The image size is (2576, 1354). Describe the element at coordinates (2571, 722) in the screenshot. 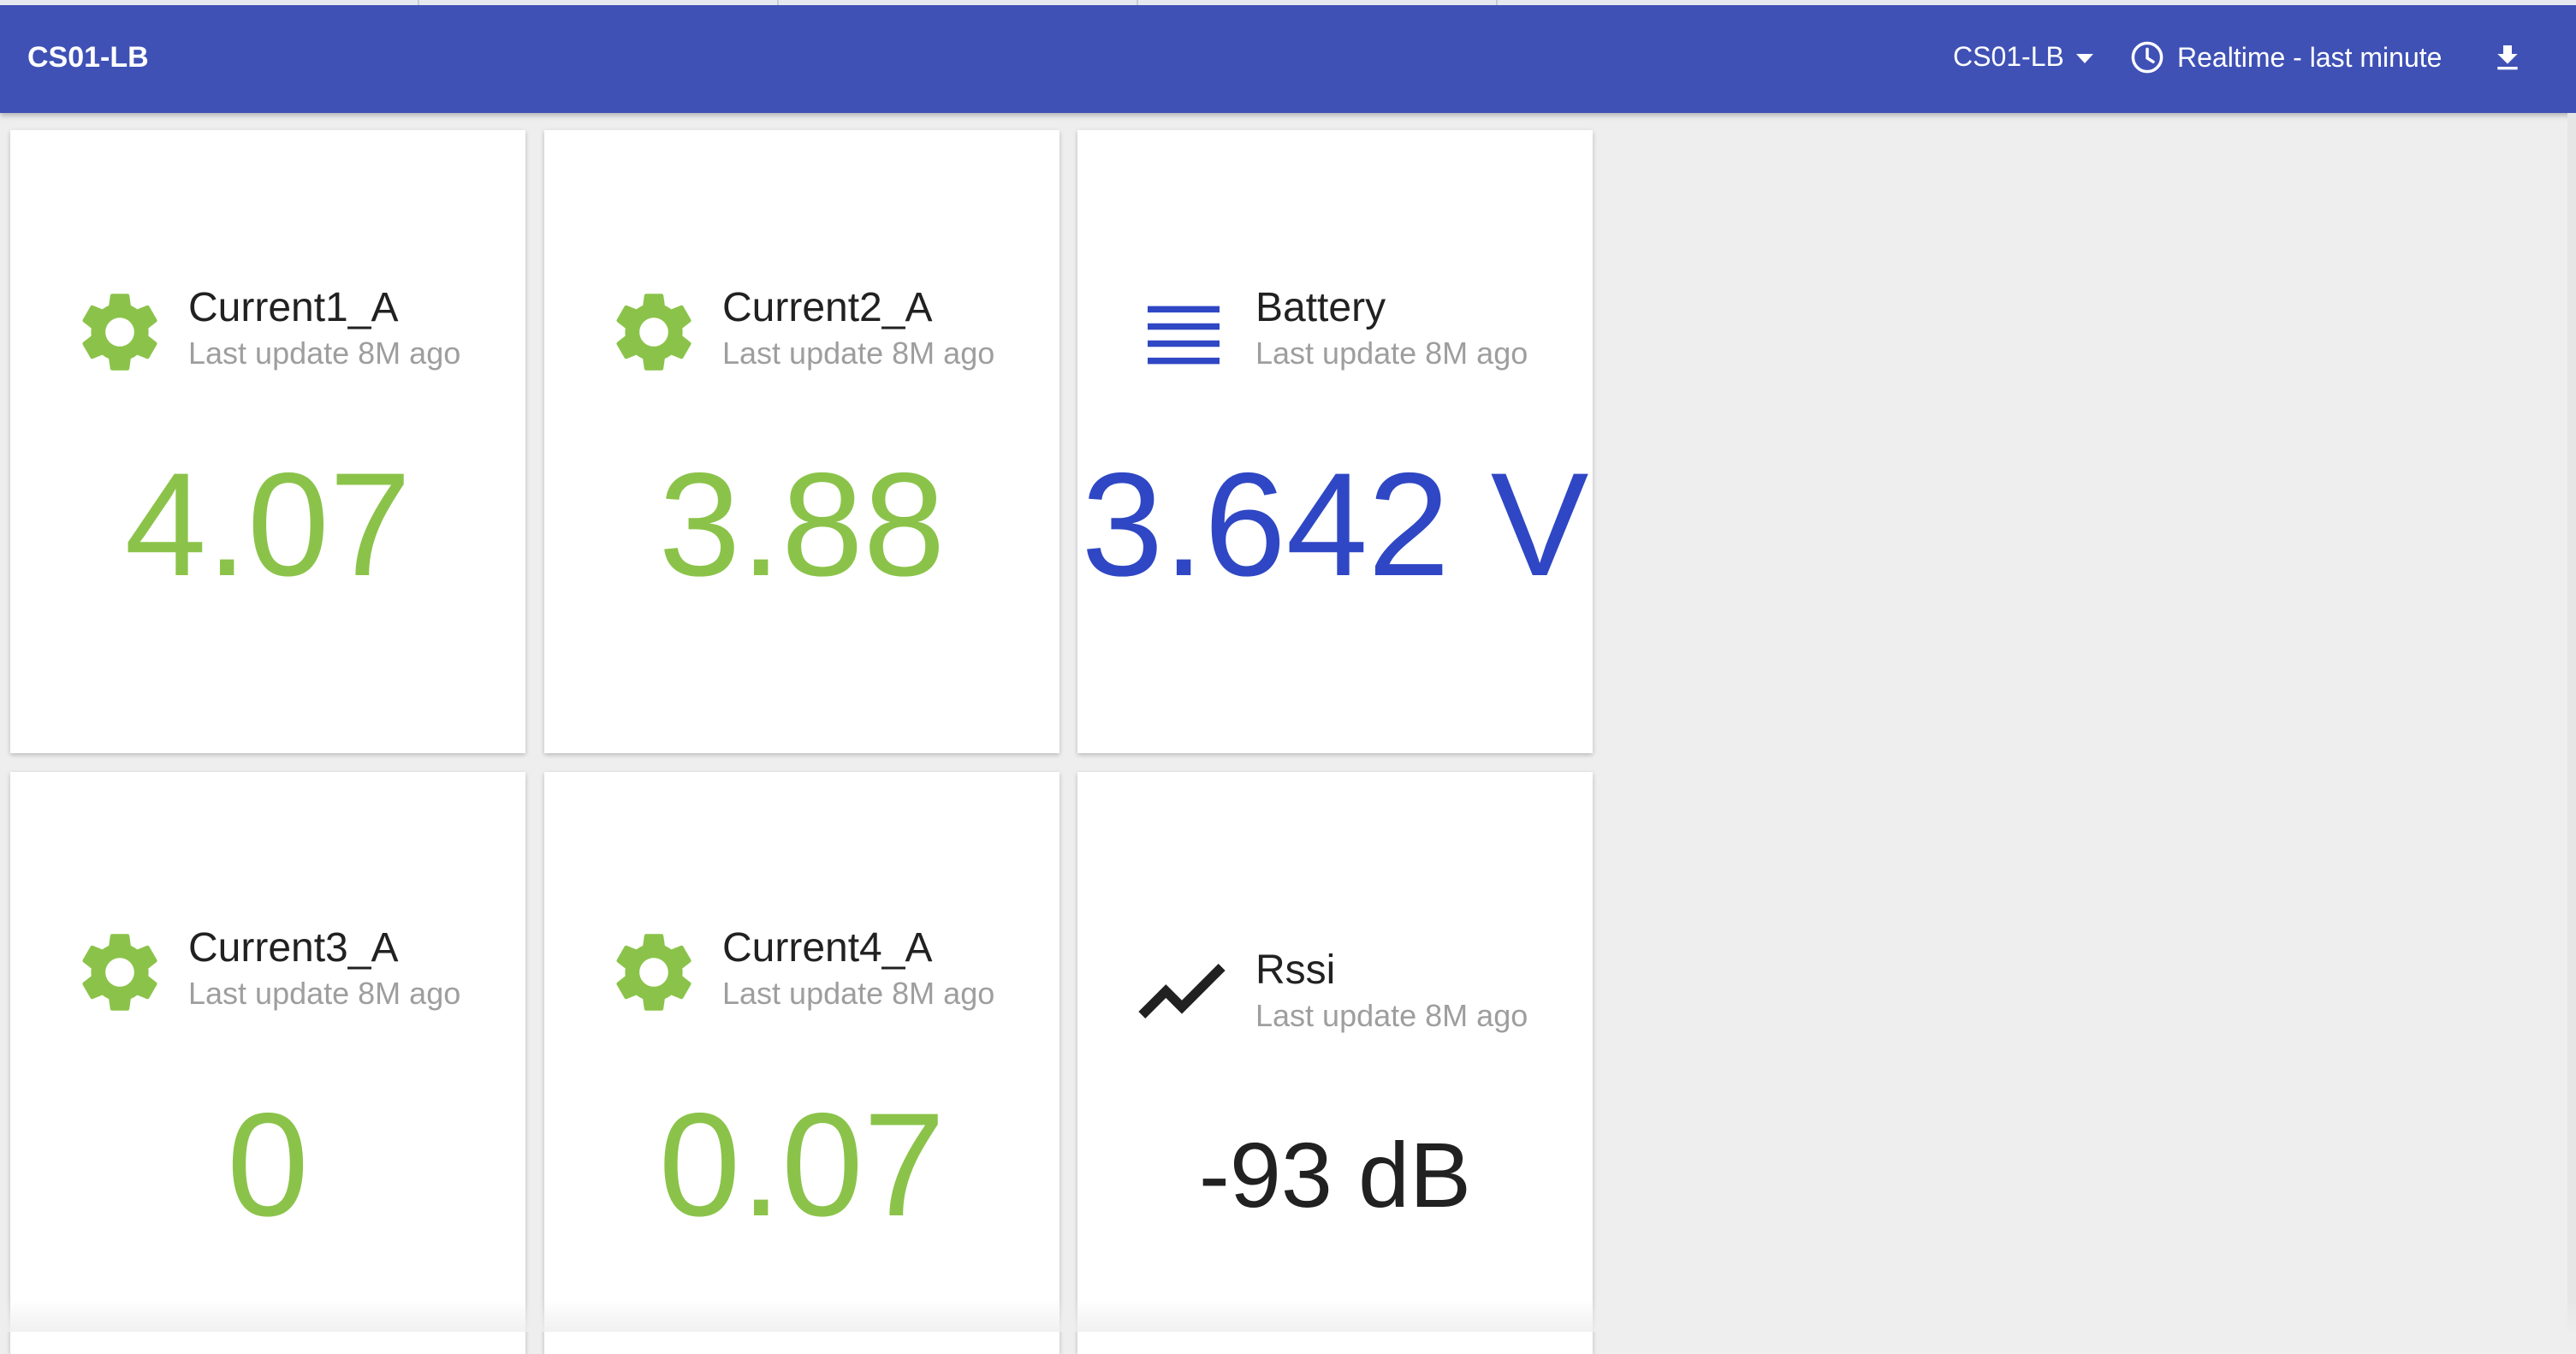

I see `vertical-scrollbar` at that location.